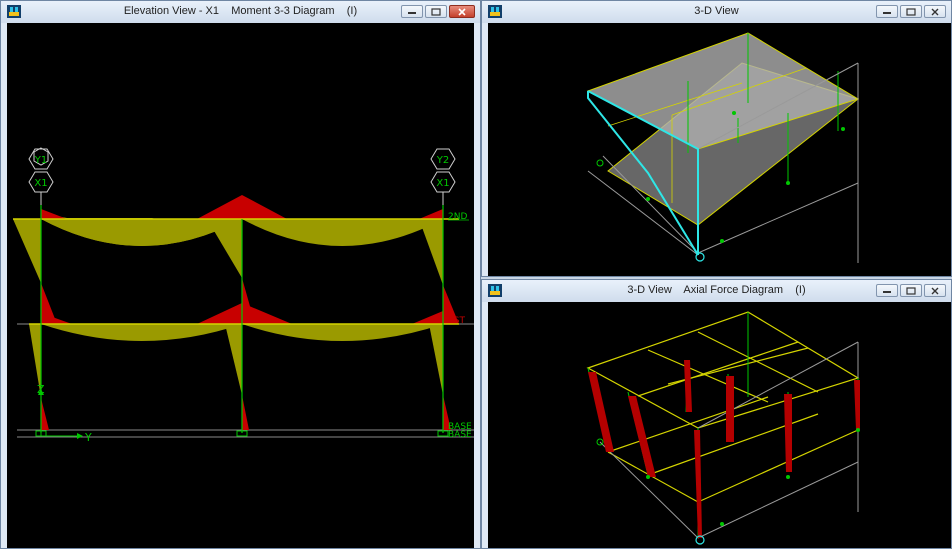  Describe the element at coordinates (342, 232) in the screenshot. I see `moment-2nd-right-span` at that location.